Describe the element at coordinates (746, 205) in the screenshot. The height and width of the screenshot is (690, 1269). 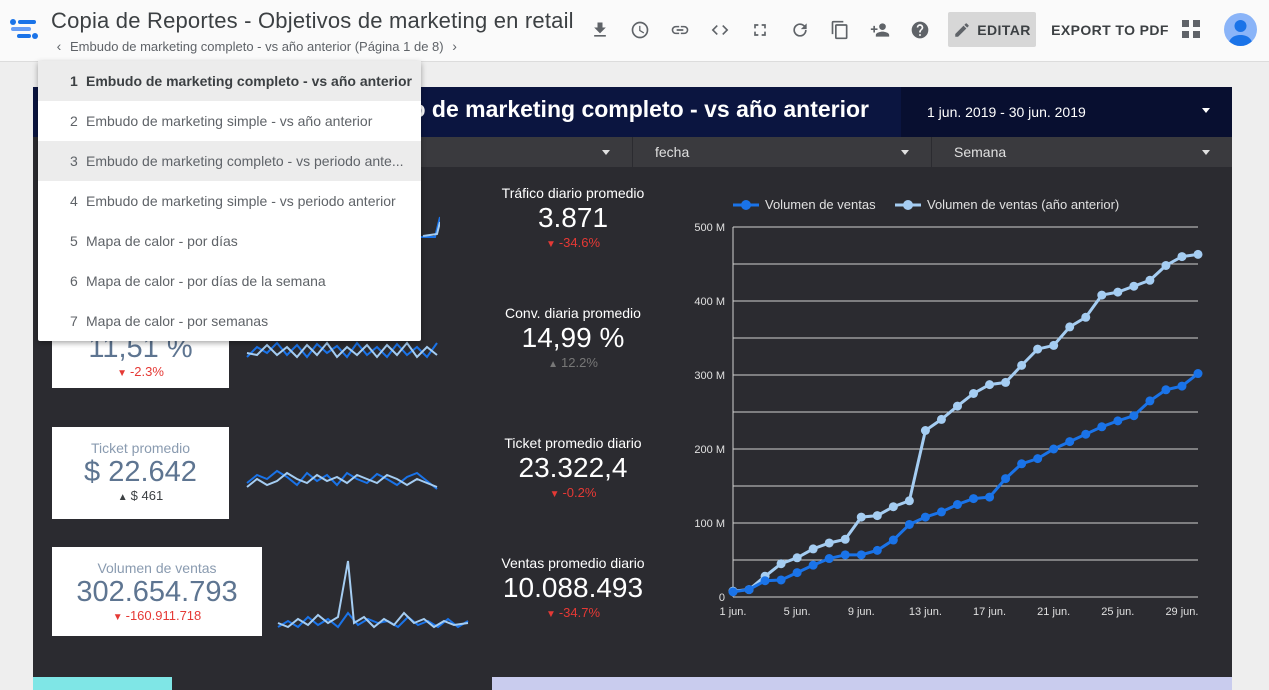
I see `legend-marker` at that location.